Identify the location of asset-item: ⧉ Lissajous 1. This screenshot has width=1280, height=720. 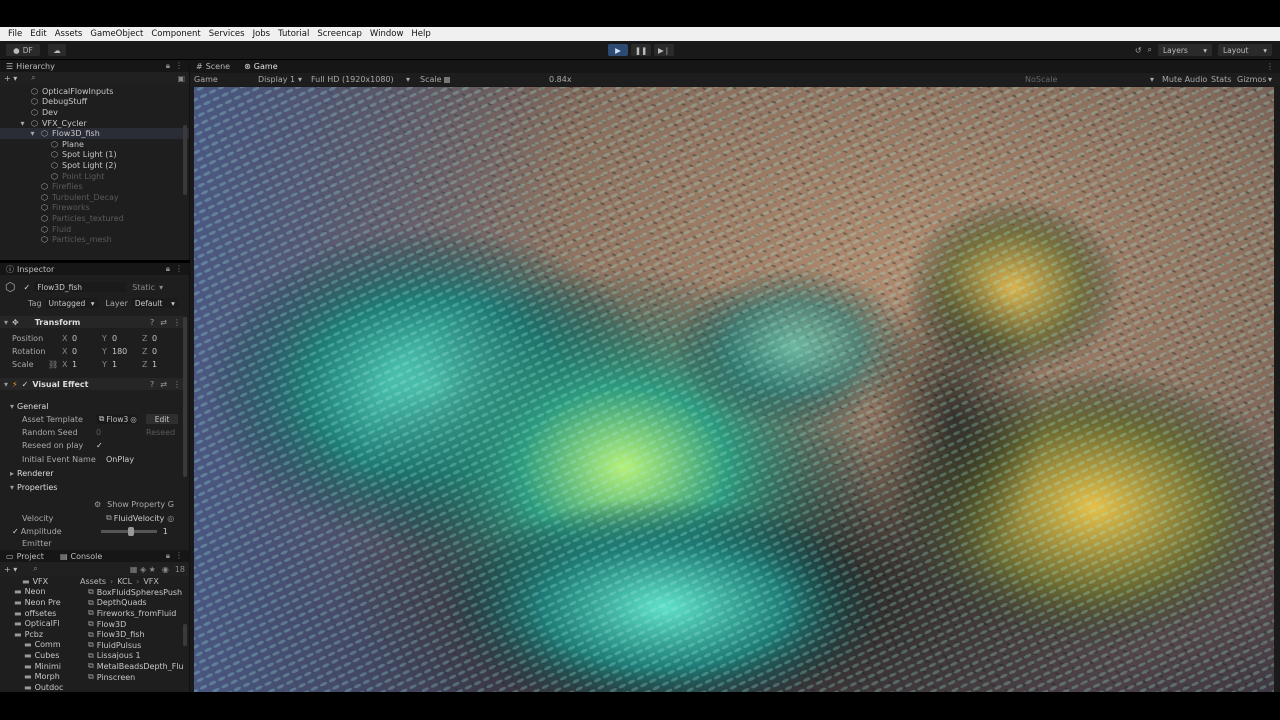
(133, 656).